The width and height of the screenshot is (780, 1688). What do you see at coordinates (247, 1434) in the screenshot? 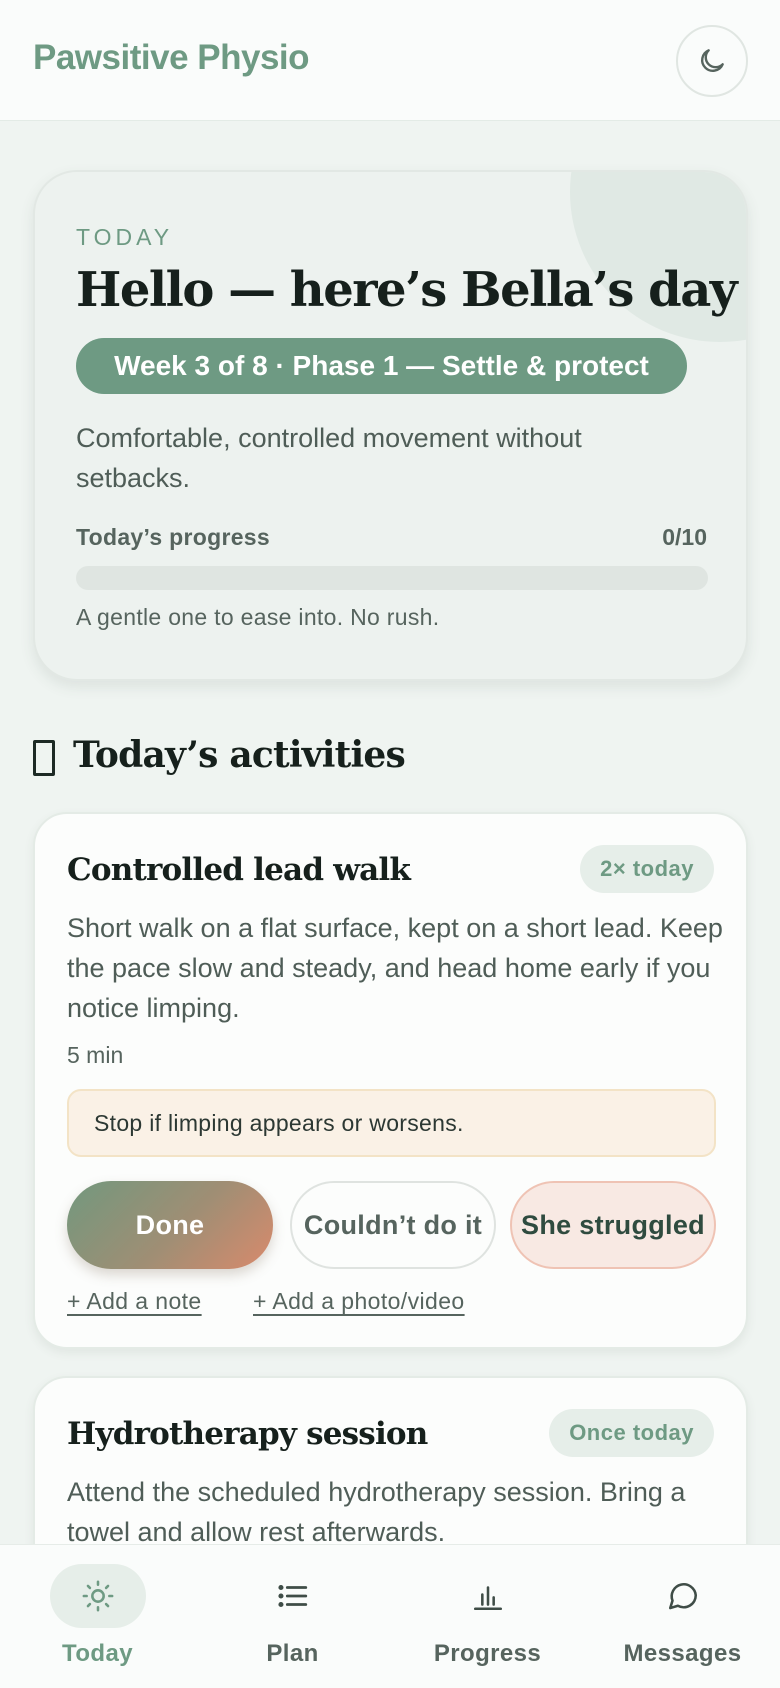
I see `activity-title: Hydrotherapy session` at bounding box center [247, 1434].